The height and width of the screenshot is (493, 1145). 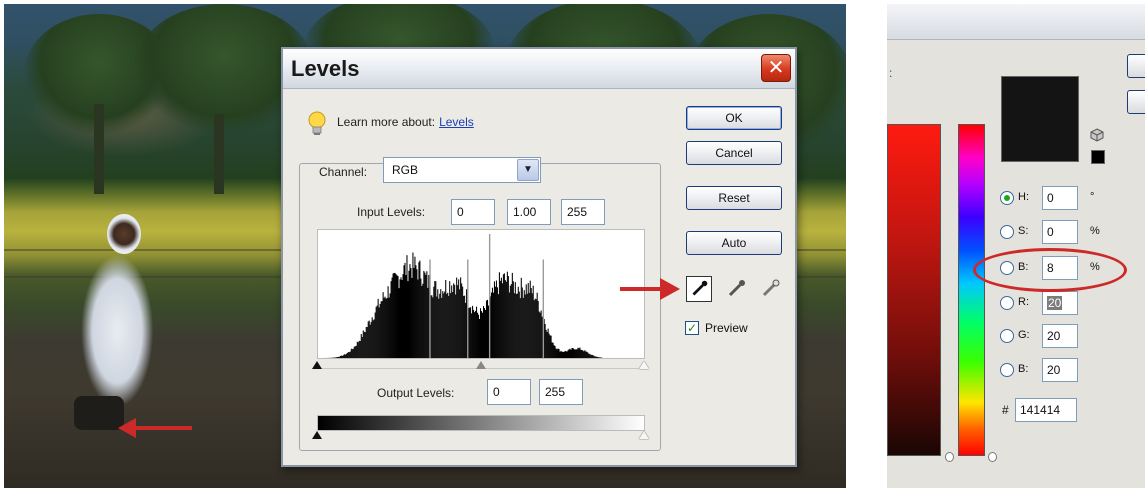 What do you see at coordinates (456, 122) in the screenshot?
I see `levels-help-link: Levels` at bounding box center [456, 122].